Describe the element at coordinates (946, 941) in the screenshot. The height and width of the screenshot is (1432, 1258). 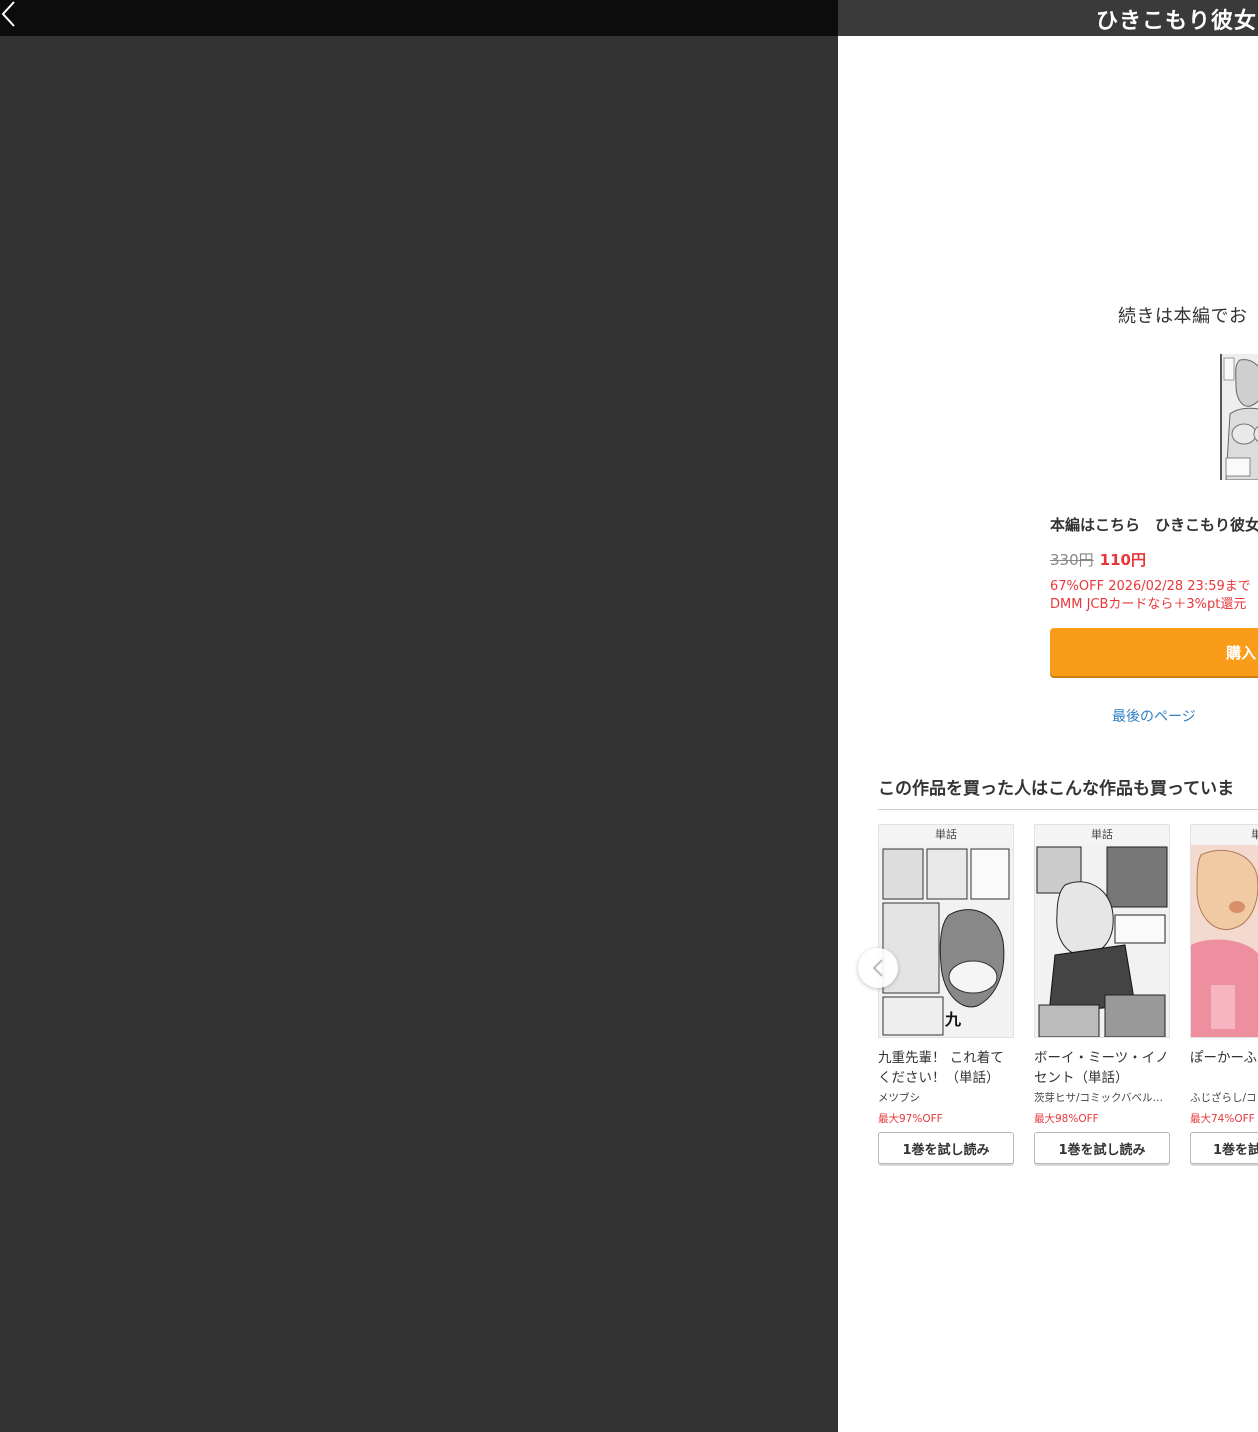
I see `cover-art-icon: 九` at that location.